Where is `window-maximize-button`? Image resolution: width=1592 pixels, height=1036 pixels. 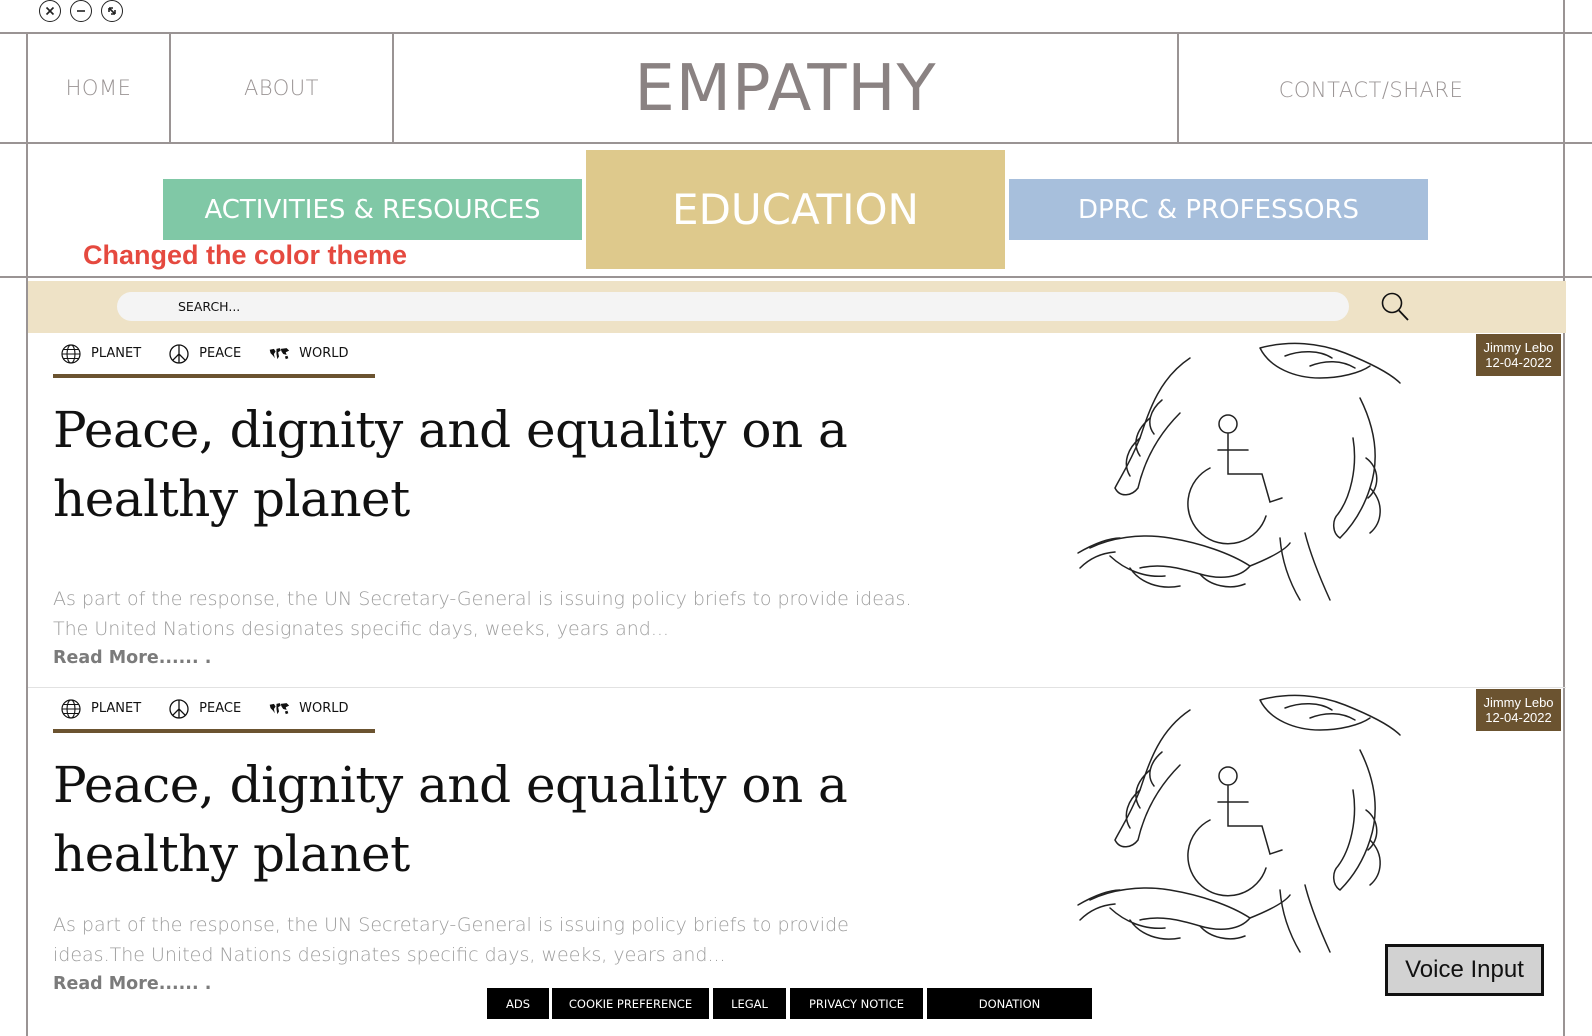 window-maximize-button is located at coordinates (112, 11).